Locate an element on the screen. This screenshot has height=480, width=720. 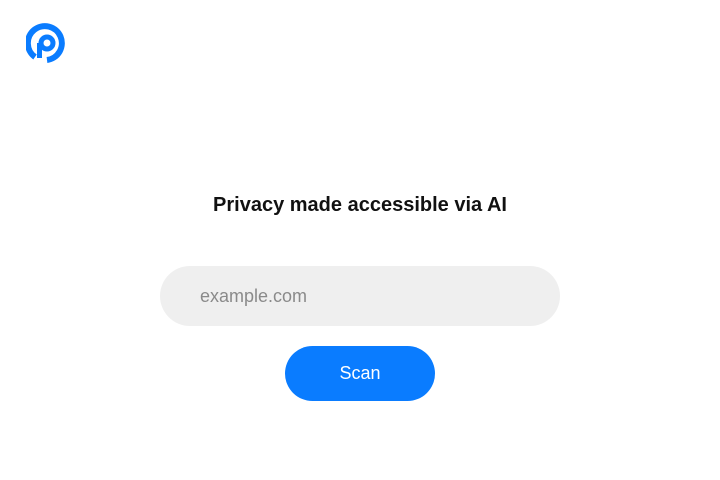
scan-button: Scan is located at coordinates (360, 373).